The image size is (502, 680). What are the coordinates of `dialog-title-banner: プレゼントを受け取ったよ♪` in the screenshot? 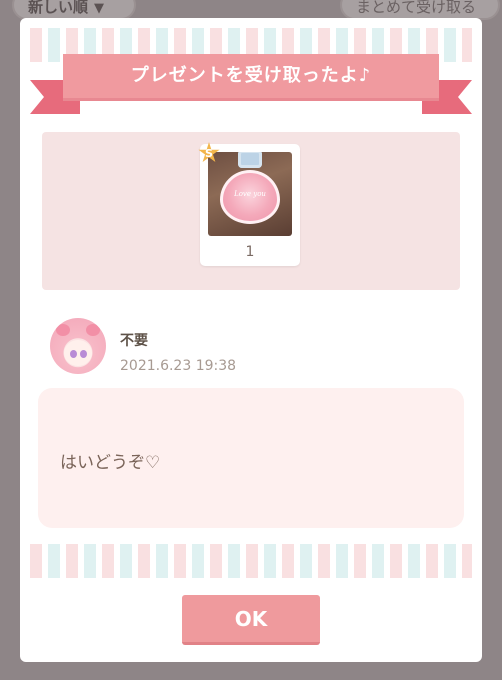 It's located at (251, 77).